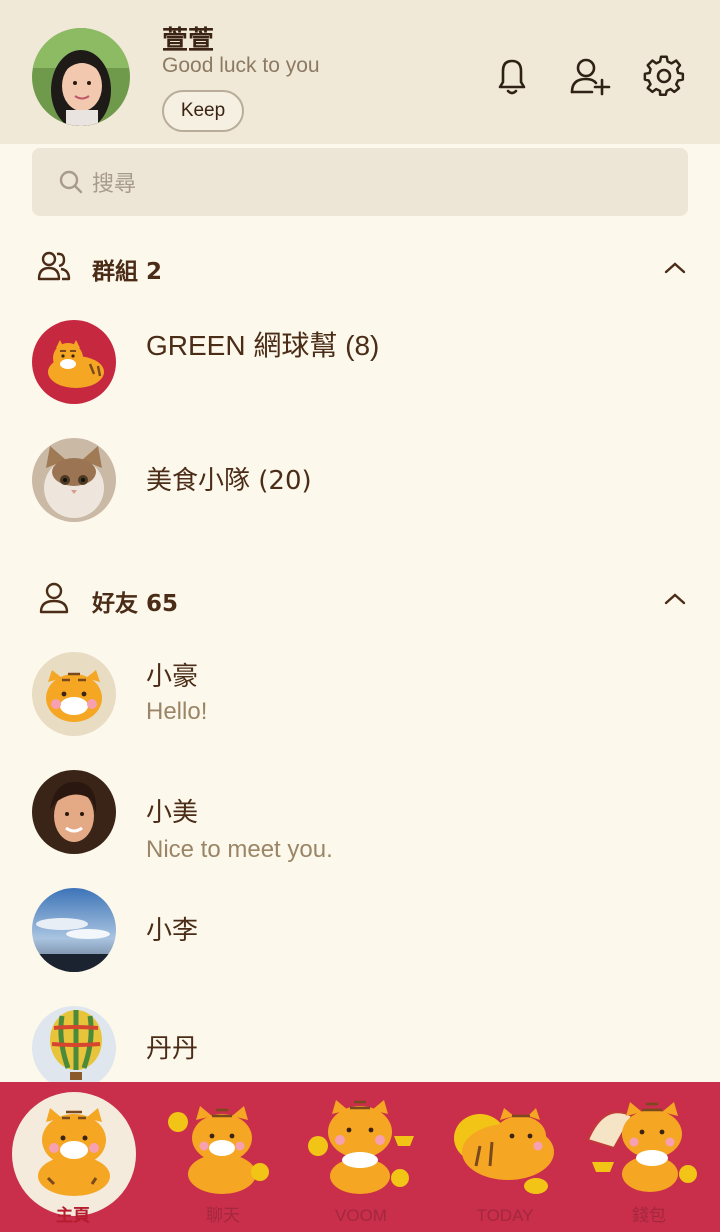 The image size is (720, 1232). Describe the element at coordinates (71, 182) in the screenshot. I see `search-icon` at that location.